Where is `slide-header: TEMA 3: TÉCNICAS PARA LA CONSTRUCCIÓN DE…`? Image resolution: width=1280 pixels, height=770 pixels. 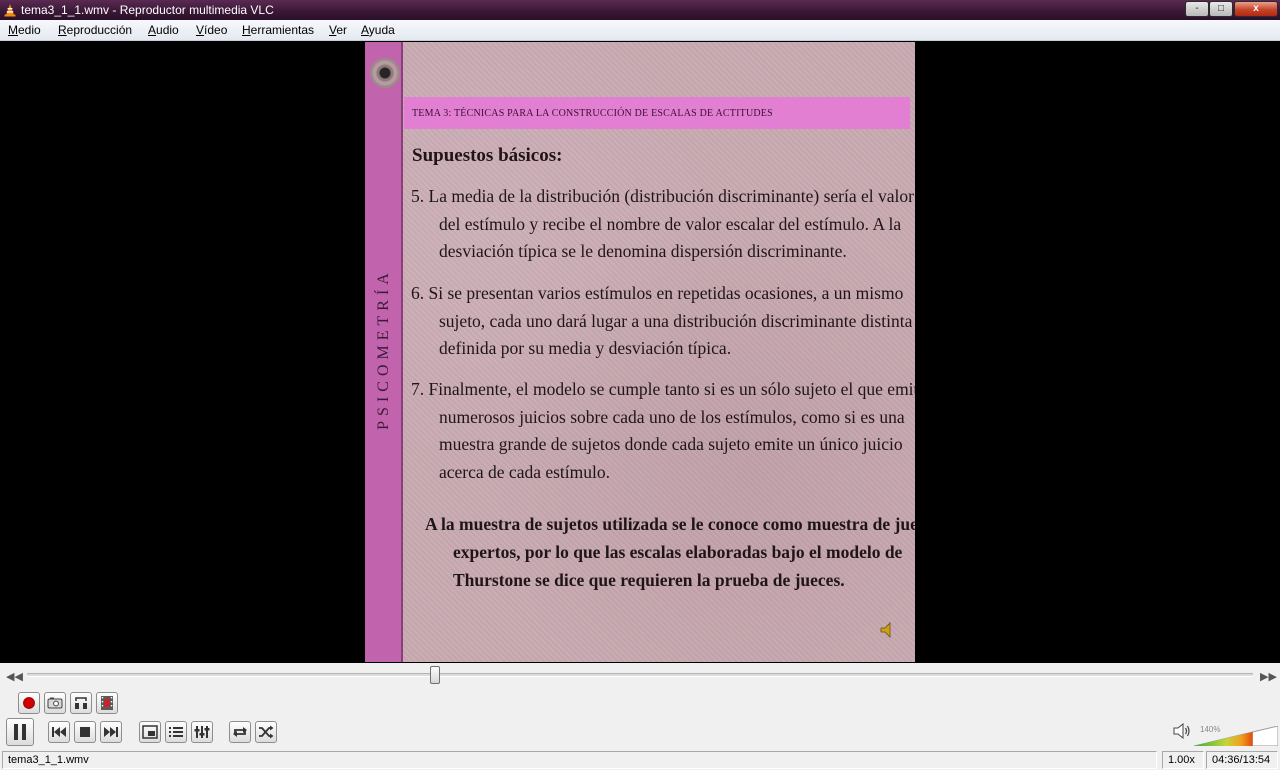 slide-header: TEMA 3: TÉCNICAS PARA LA CONSTRUCCIÓN DE… is located at coordinates (657, 113).